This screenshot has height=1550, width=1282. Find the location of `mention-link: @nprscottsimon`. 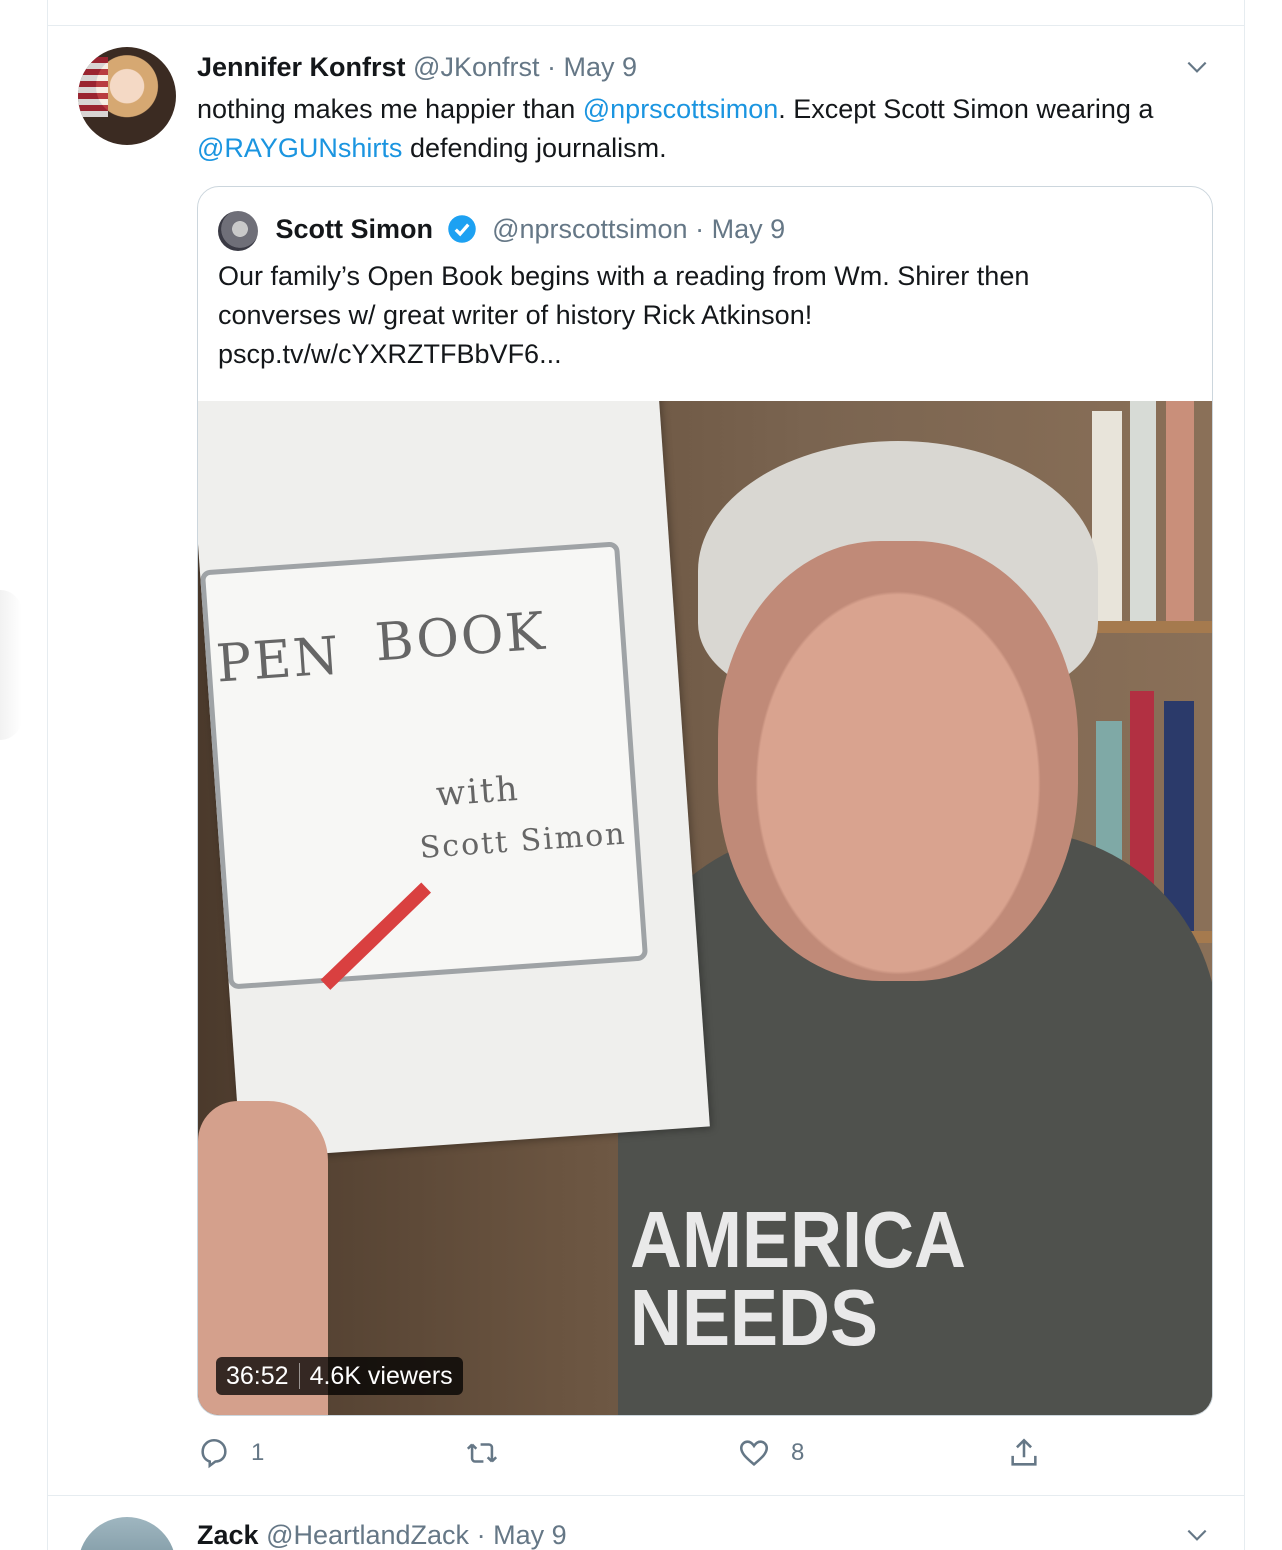

mention-link: @nprscottsimon is located at coordinates (680, 109).